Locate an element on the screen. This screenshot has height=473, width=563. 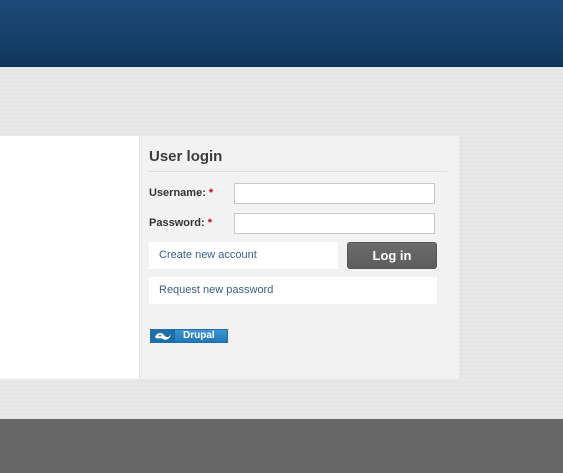
username-label-text: Username: is located at coordinates (177, 193).